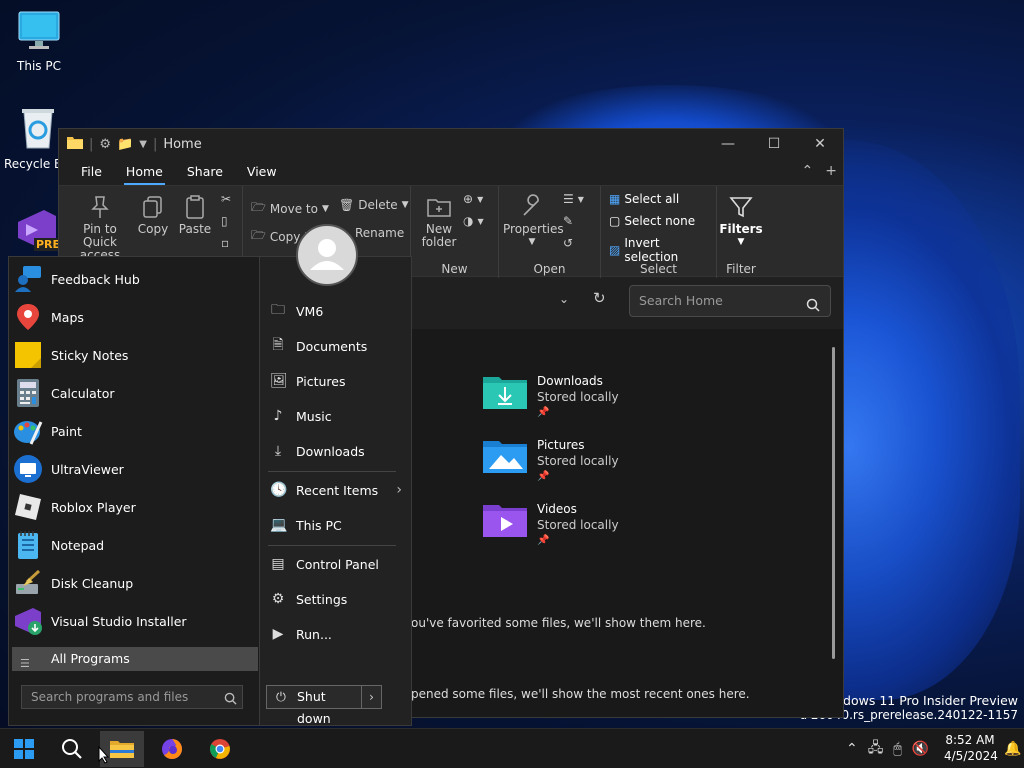  I want to click on program-roblox-player: Roblox Player, so click(135, 507).